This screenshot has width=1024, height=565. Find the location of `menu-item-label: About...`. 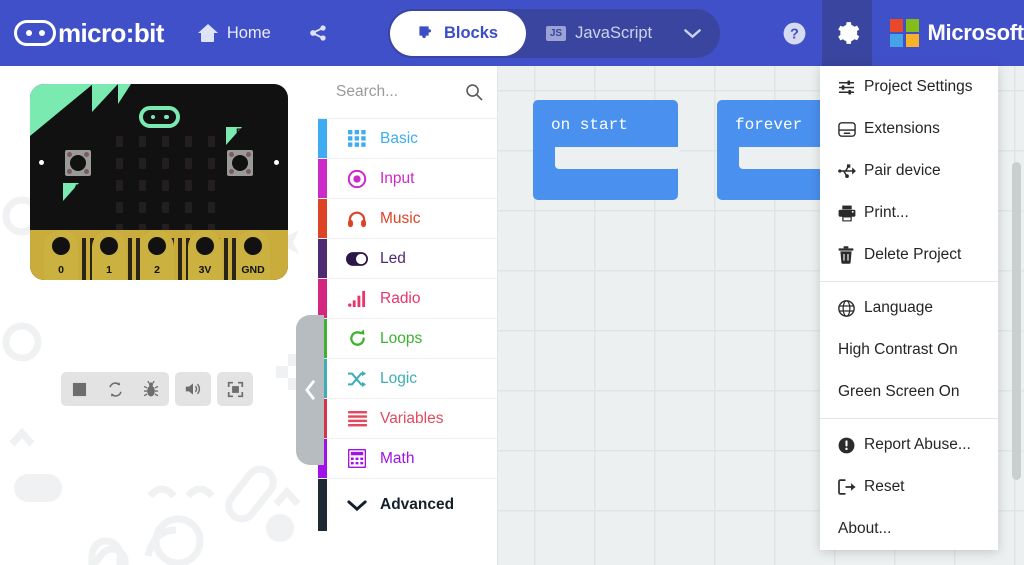

menu-item-label: About... is located at coordinates (865, 528).